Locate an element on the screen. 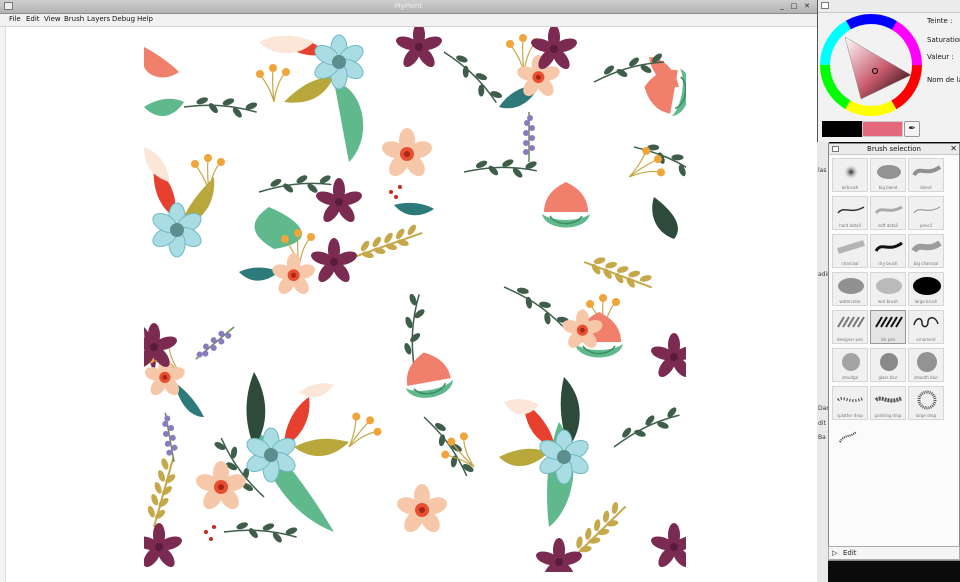 The image size is (960, 582). brush-tile: soft detail is located at coordinates (888, 213).